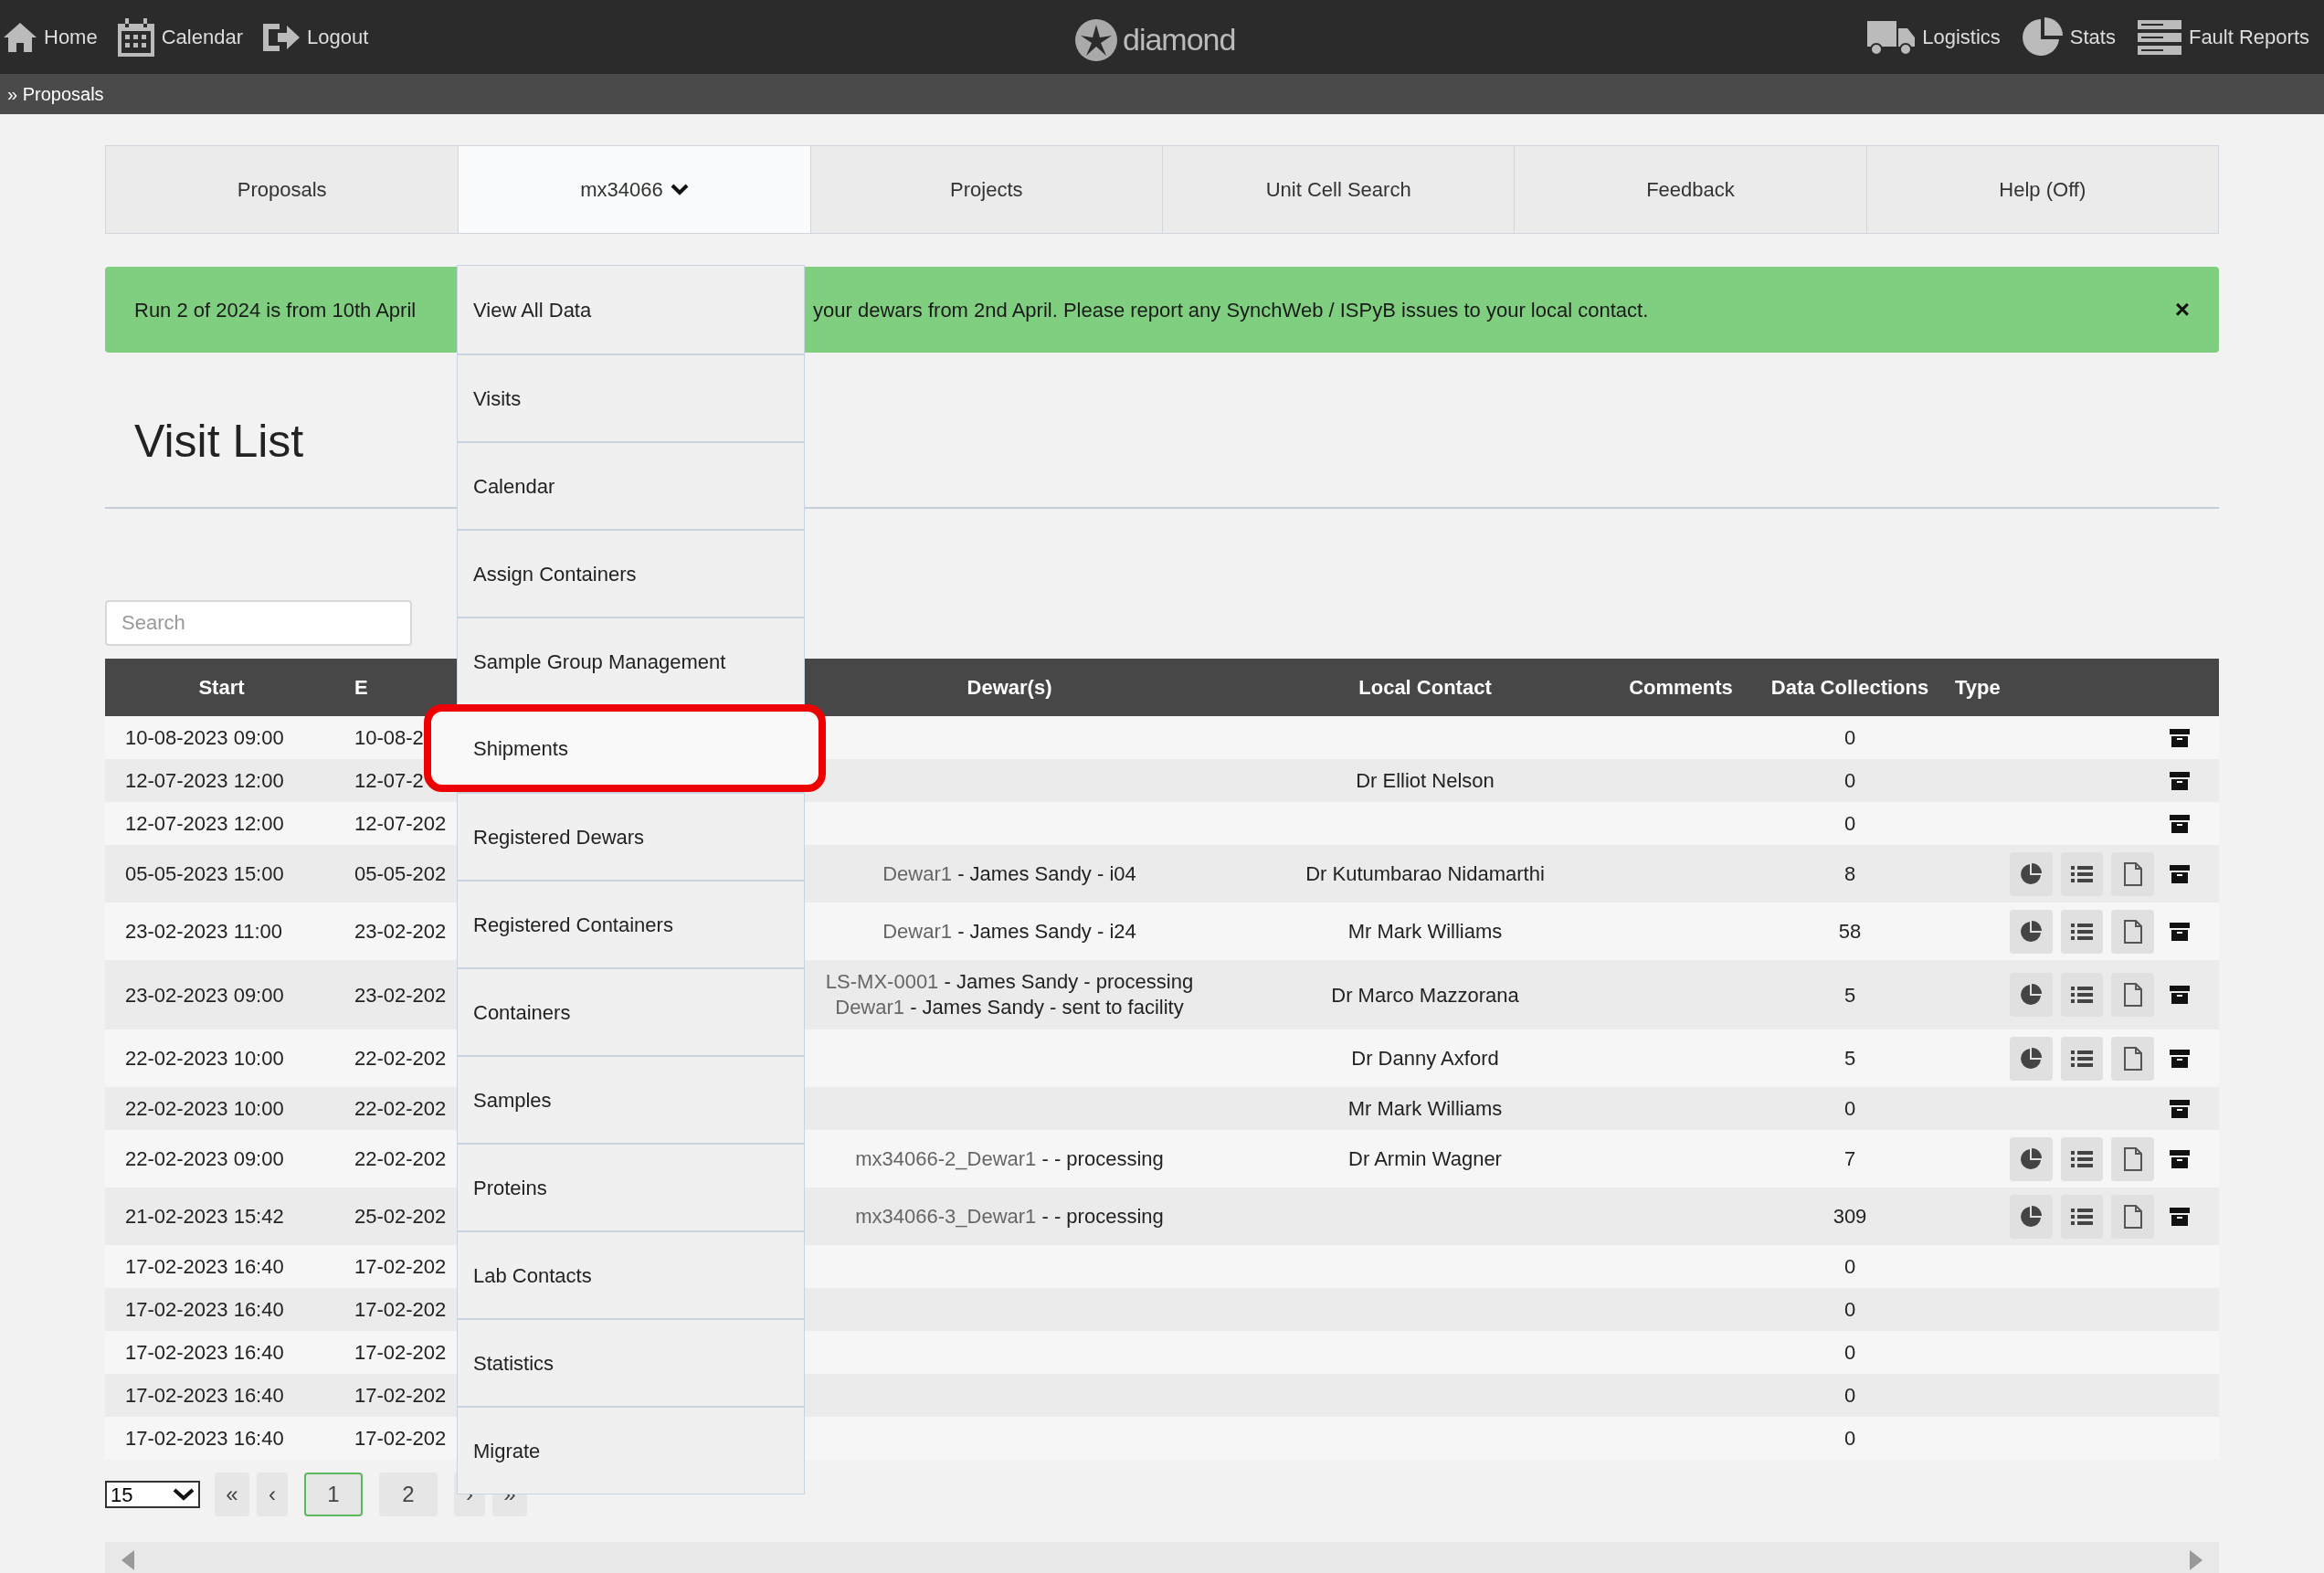 The height and width of the screenshot is (1573, 2324). What do you see at coordinates (272, 1494) in the screenshot?
I see `previous-page-button: ‹` at bounding box center [272, 1494].